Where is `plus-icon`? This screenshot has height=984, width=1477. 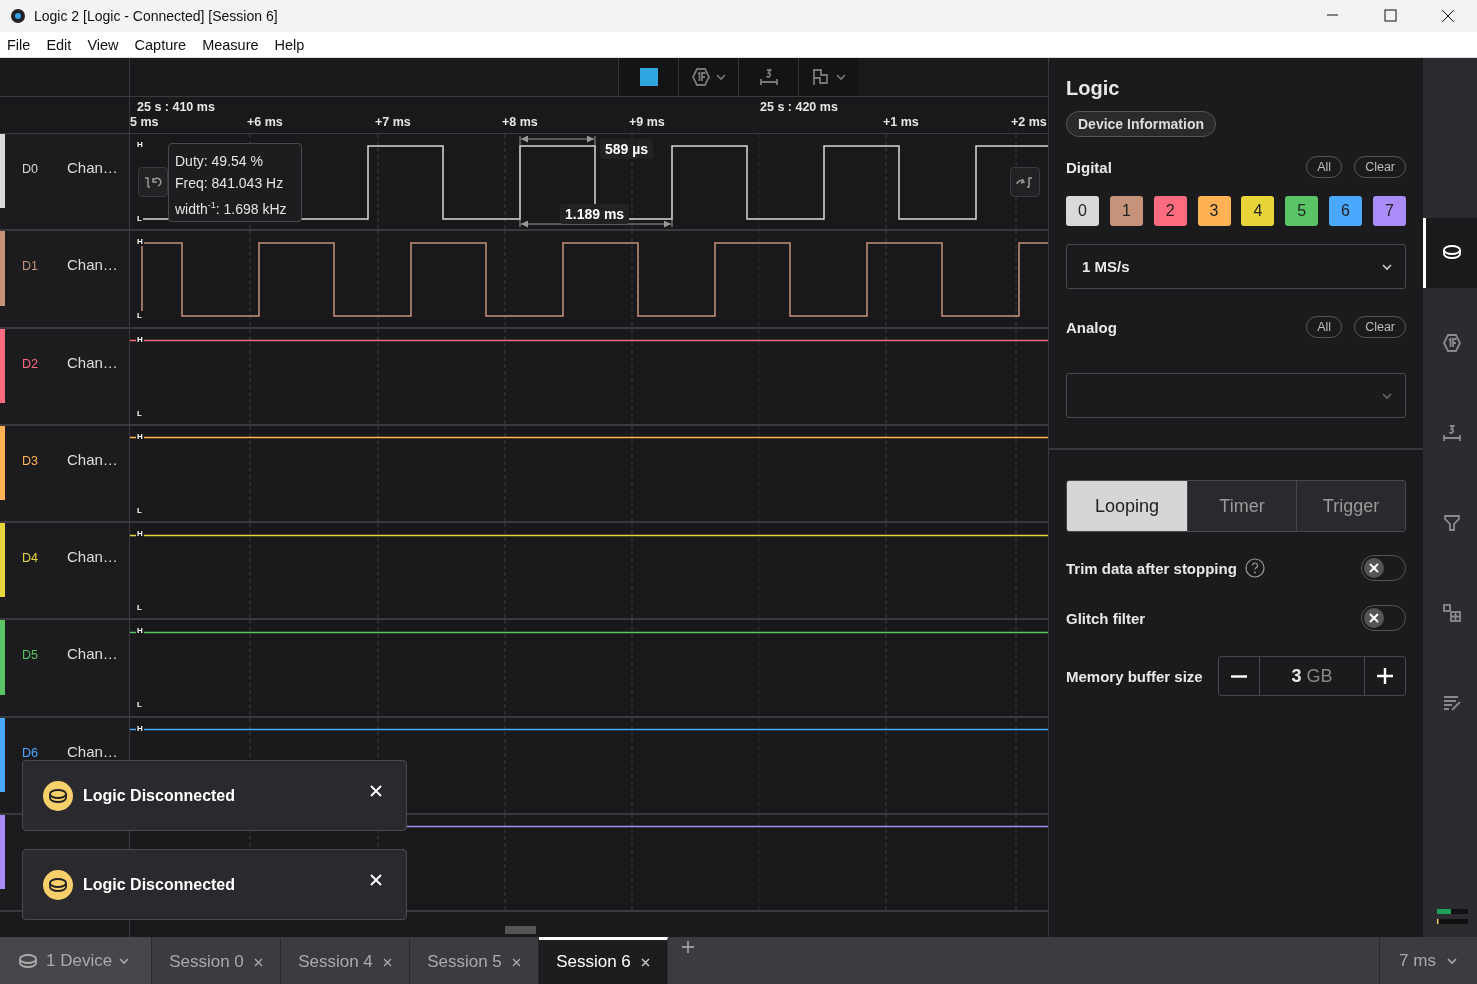
plus-icon is located at coordinates (1385, 676).